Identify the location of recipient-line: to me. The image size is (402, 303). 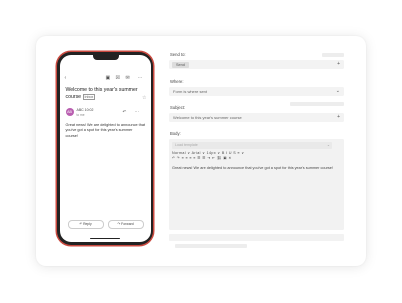
(80, 115).